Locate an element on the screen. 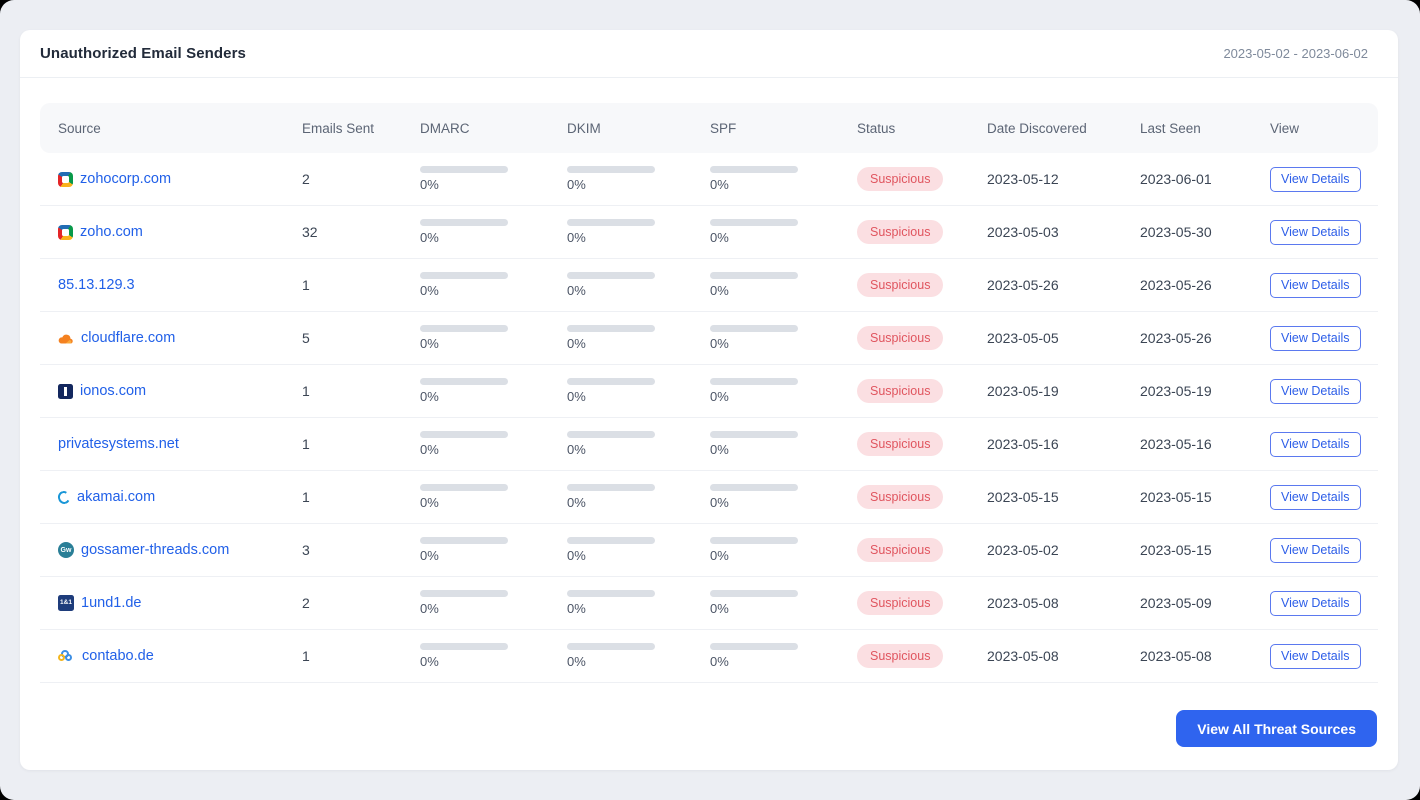  date-discovered-value: 2023-05-05 is located at coordinates (1023, 338).